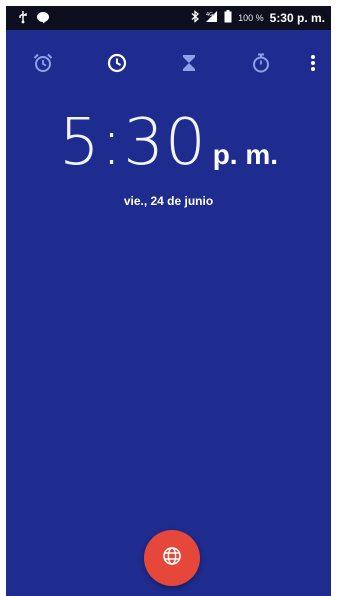 The height and width of the screenshot is (596, 337). I want to click on usb-icon, so click(23, 18).